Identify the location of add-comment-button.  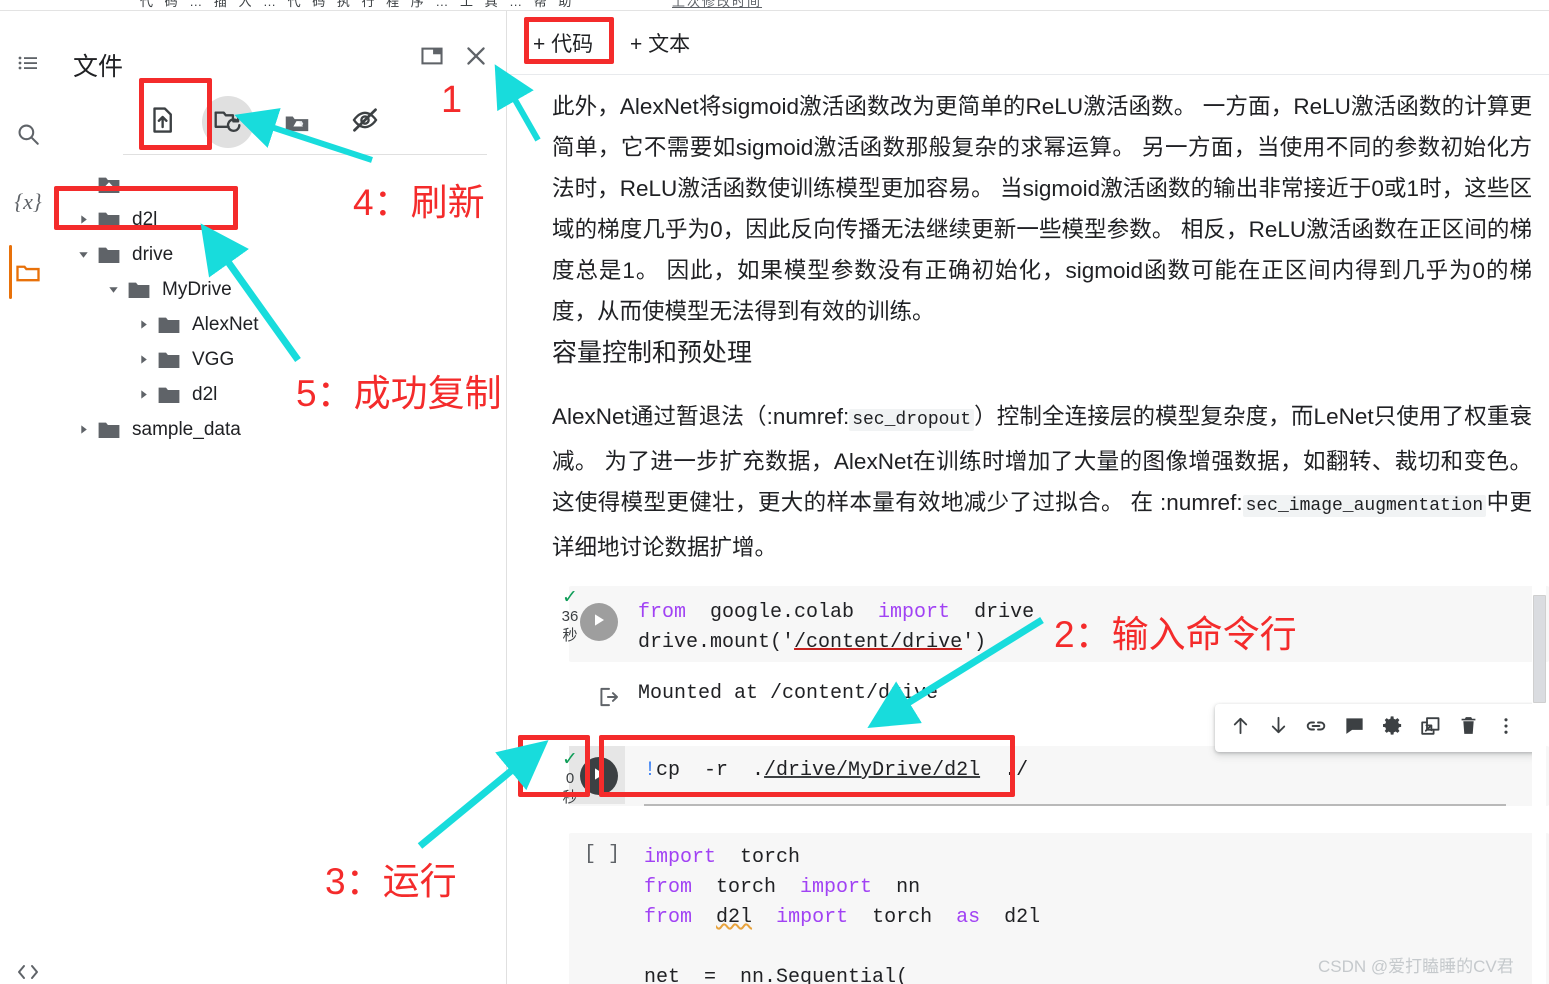
(1354, 728).